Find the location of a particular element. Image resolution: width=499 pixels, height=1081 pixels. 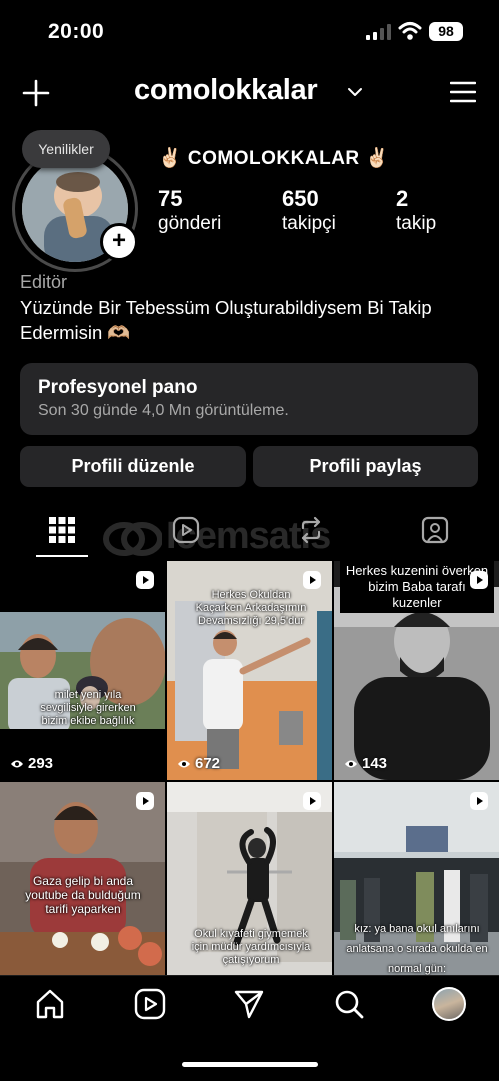

search-icon is located at coordinates (349, 1004).